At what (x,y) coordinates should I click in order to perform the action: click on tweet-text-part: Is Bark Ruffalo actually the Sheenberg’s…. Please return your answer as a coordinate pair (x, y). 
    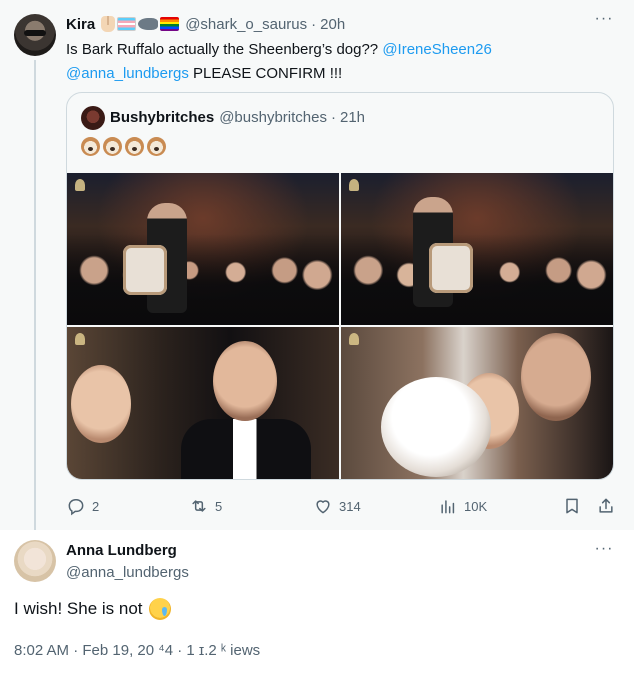
    Looking at the image, I should click on (224, 49).